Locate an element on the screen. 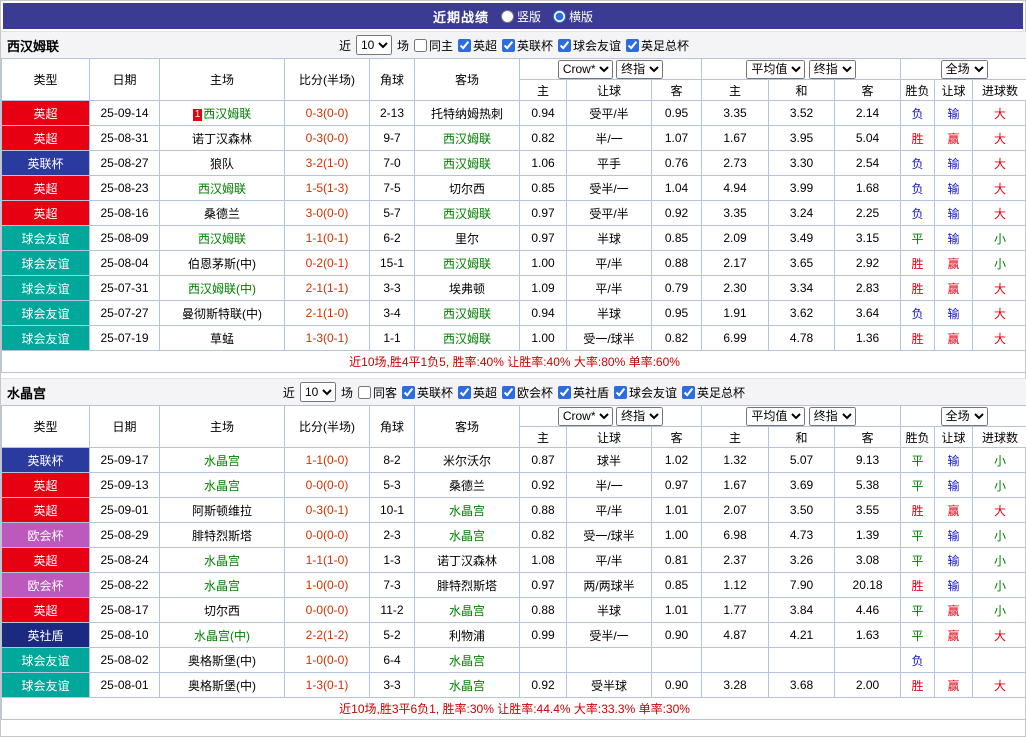 The width and height of the screenshot is (1026, 737). away-team: 桑德兰 is located at coordinates (467, 485).